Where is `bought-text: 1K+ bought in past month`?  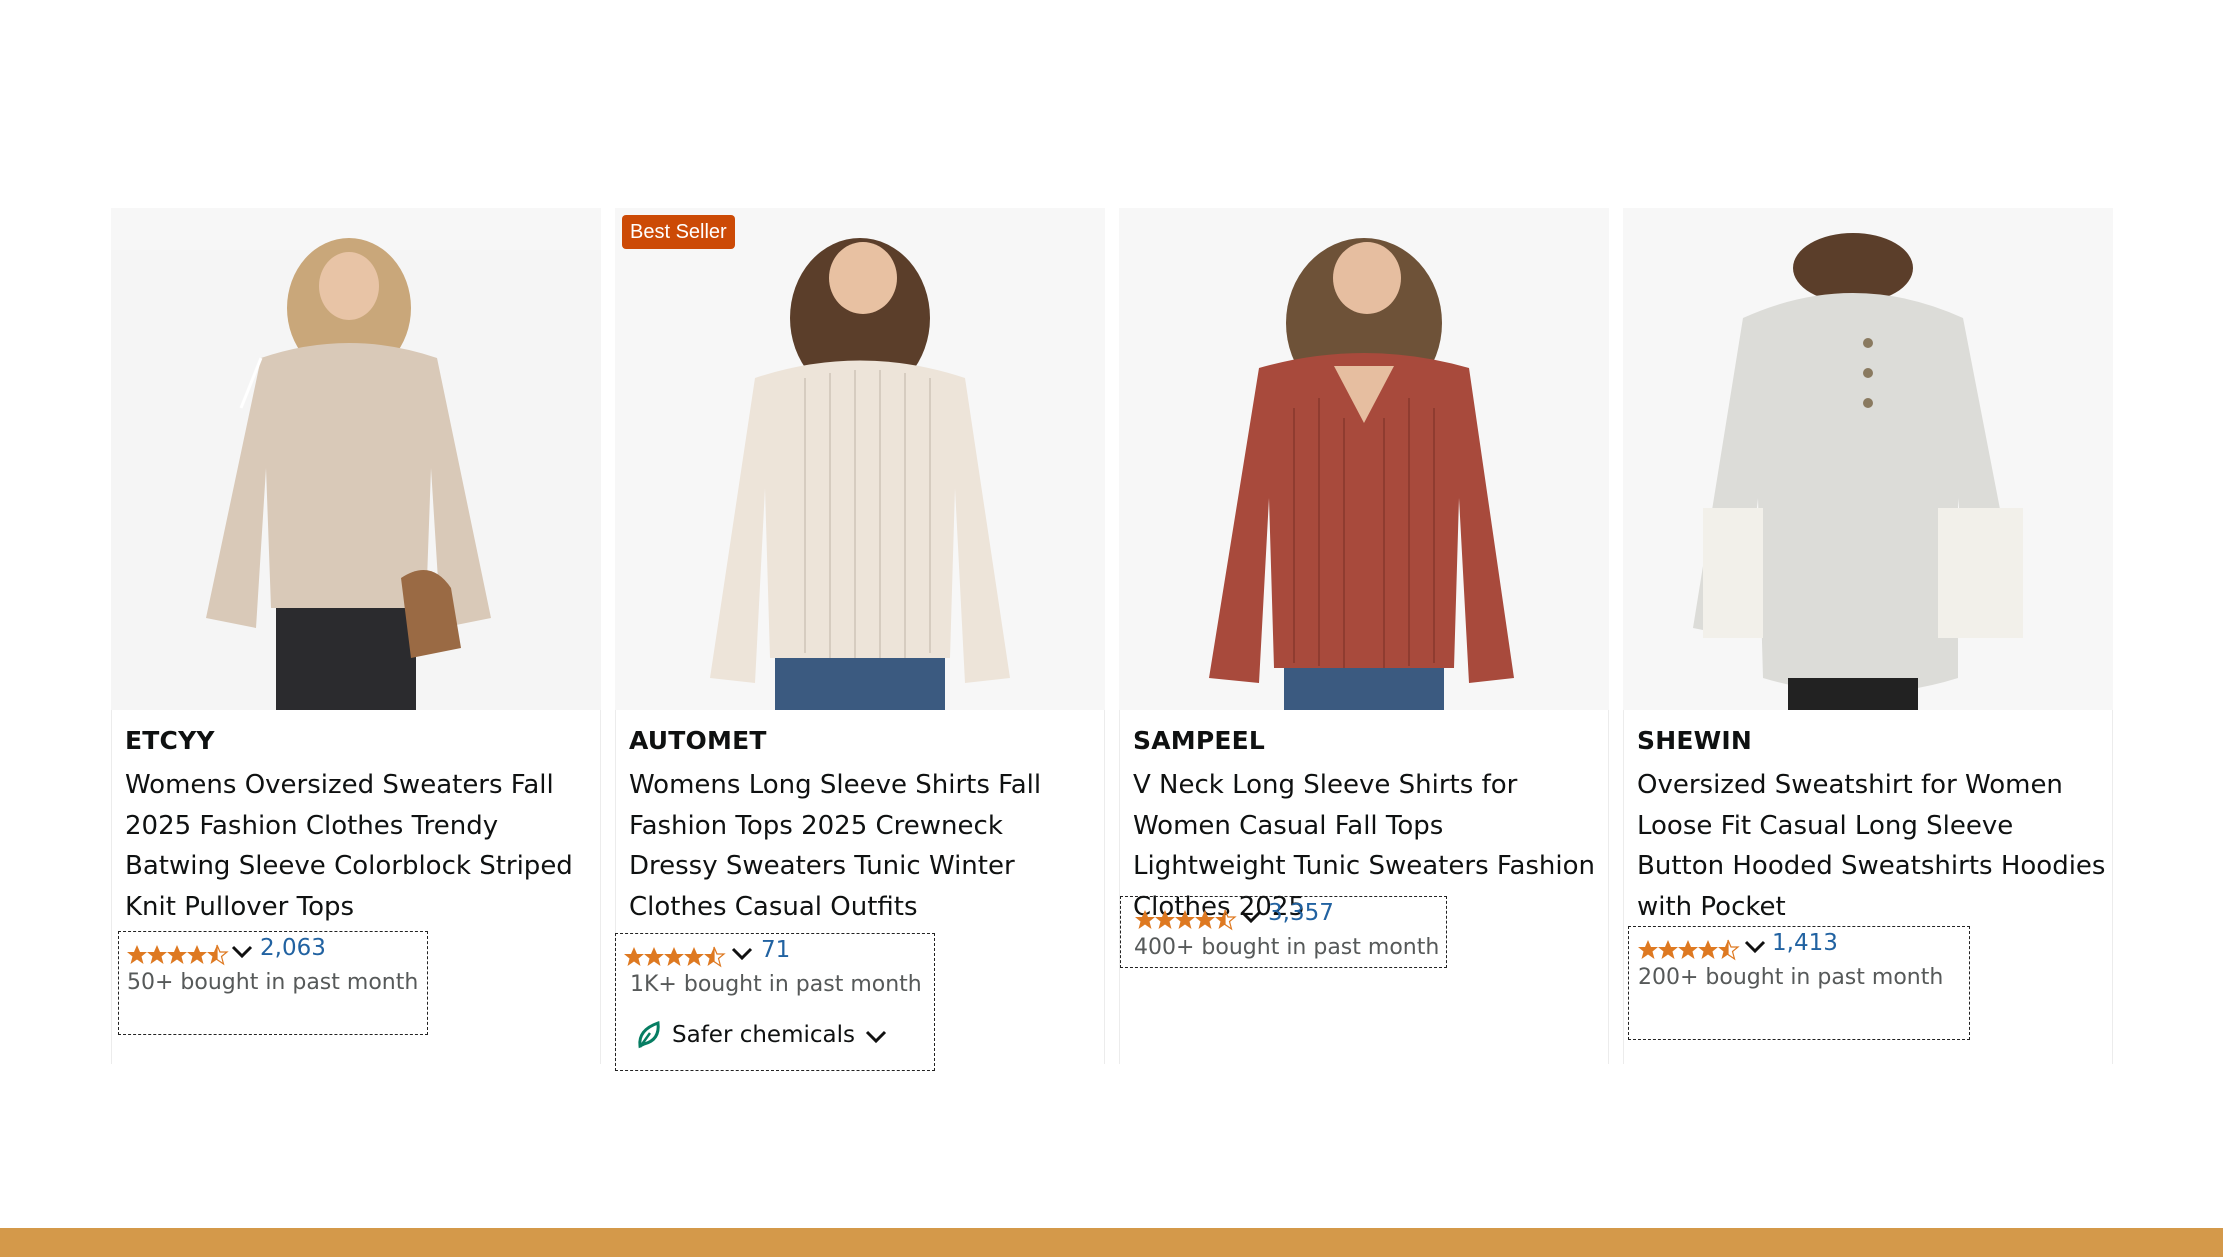
bought-text: 1K+ bought in past month is located at coordinates (776, 984).